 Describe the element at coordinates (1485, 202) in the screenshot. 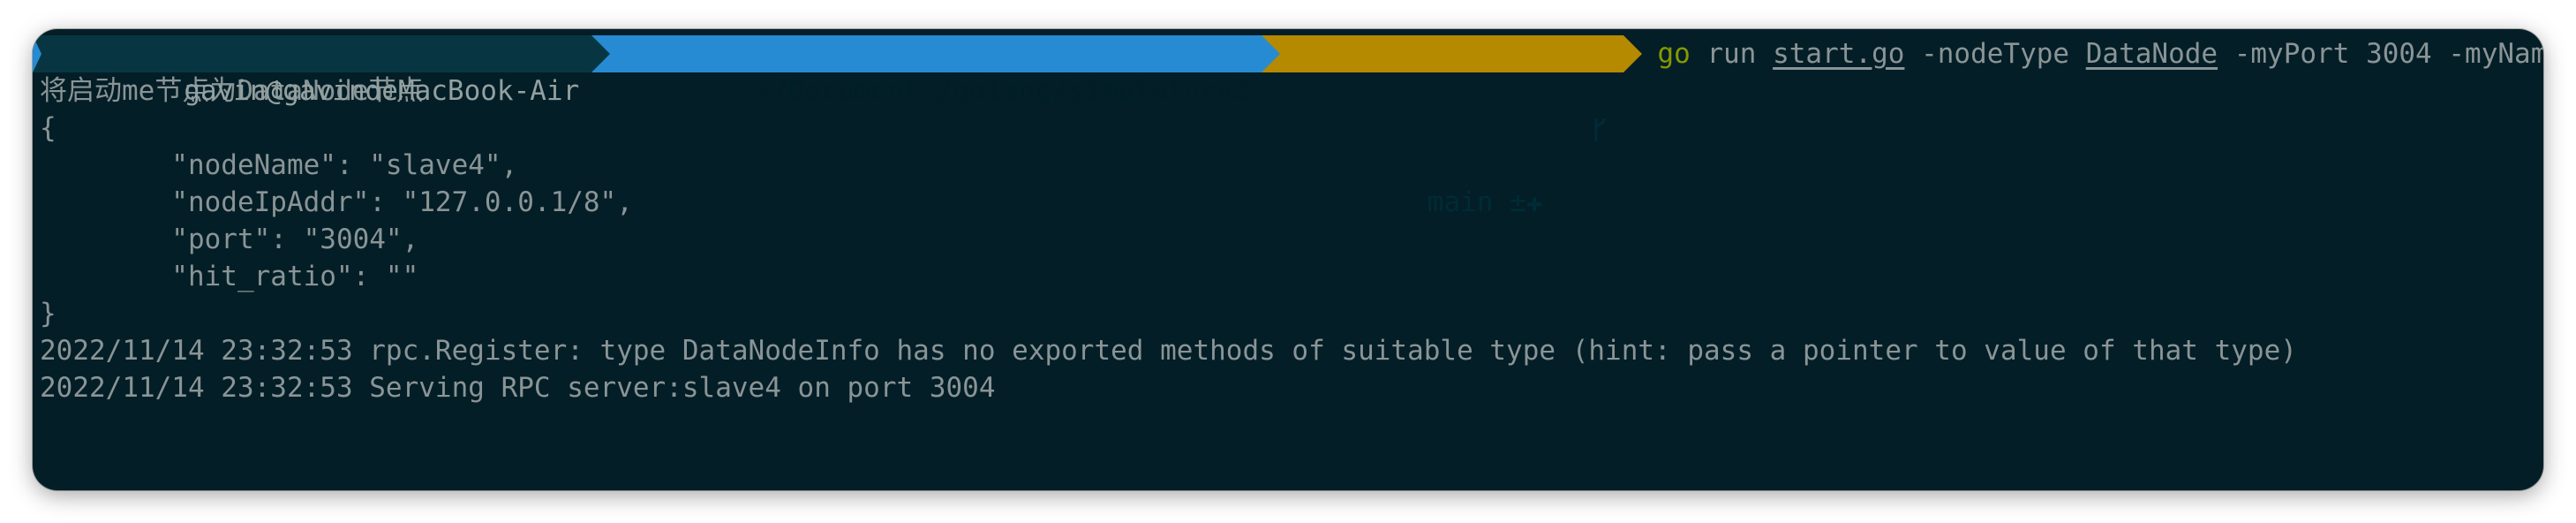

I see `prompt-git-branch: main ±✚` at that location.